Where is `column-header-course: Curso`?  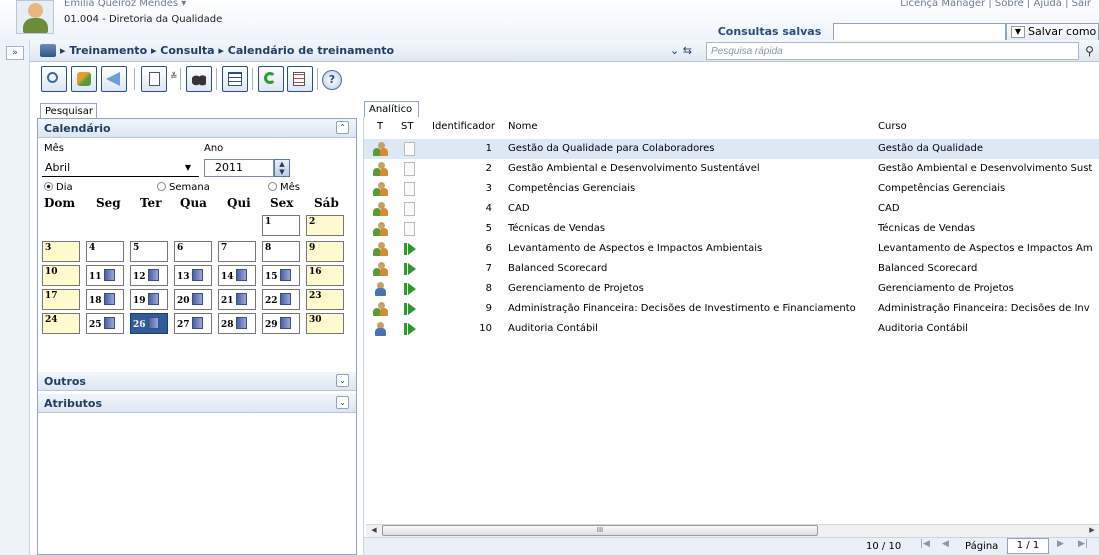
column-header-course: Curso is located at coordinates (892, 126).